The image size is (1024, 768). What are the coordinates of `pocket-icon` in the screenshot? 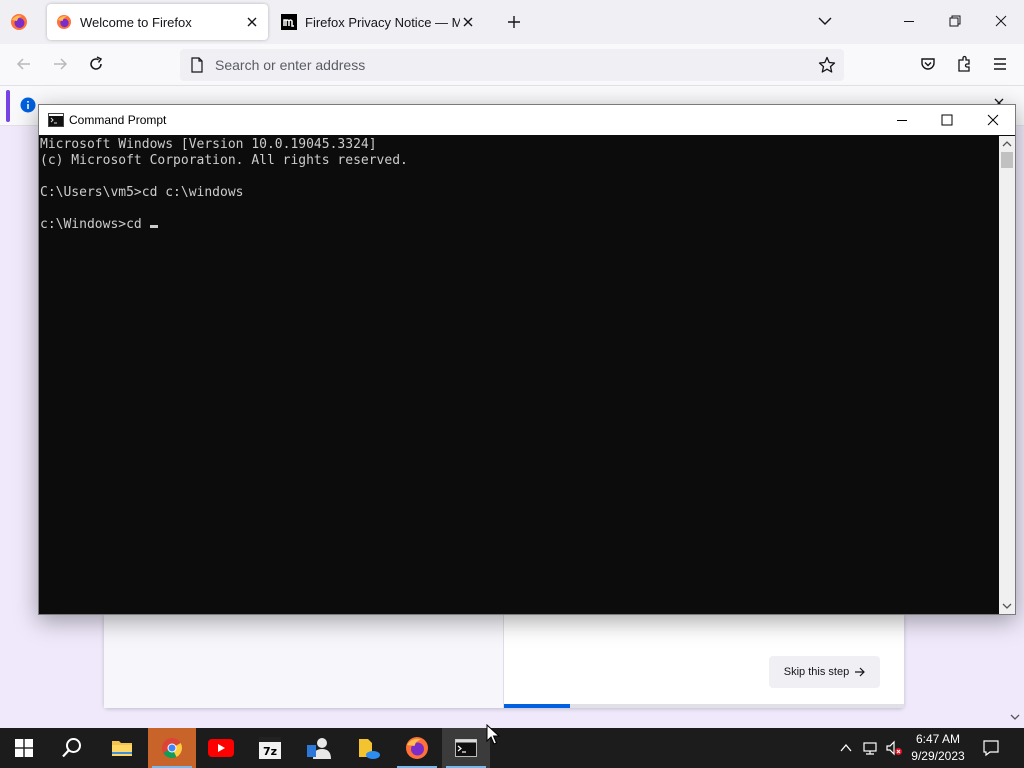 It's located at (928, 64).